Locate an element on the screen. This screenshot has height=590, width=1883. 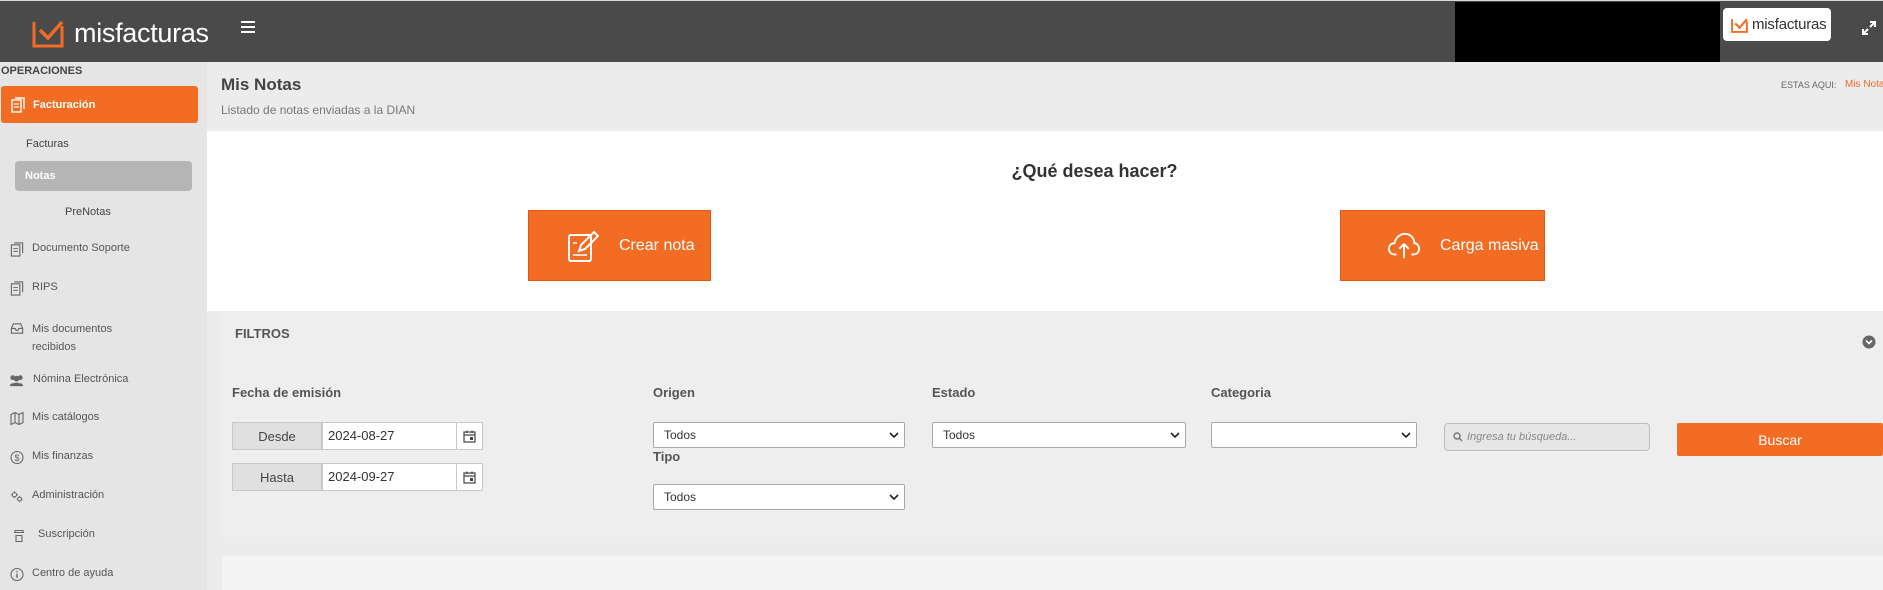
sidebar-subitem-facturas: Facturas is located at coordinates (47, 144).